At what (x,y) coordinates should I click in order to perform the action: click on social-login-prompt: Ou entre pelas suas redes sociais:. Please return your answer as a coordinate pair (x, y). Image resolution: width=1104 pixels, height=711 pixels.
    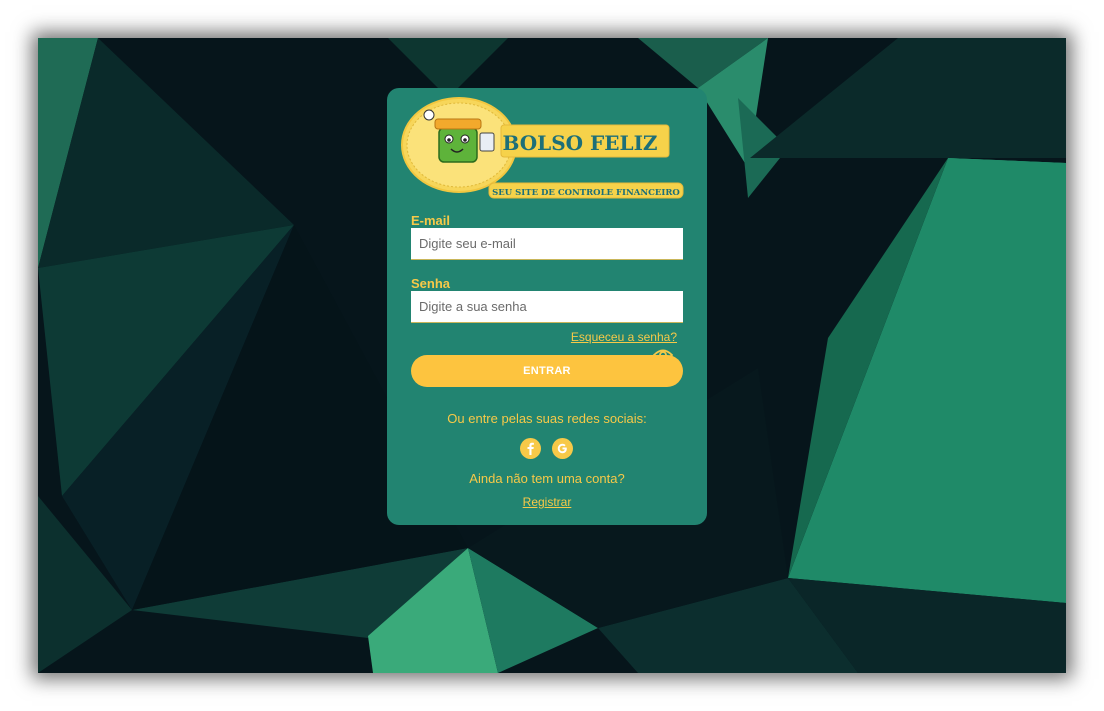
    Looking at the image, I should click on (547, 418).